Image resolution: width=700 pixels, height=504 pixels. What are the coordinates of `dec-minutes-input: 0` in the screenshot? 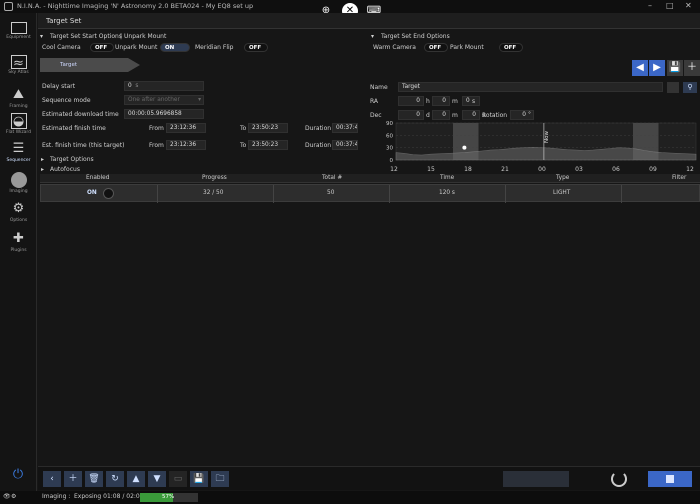 It's located at (441, 115).